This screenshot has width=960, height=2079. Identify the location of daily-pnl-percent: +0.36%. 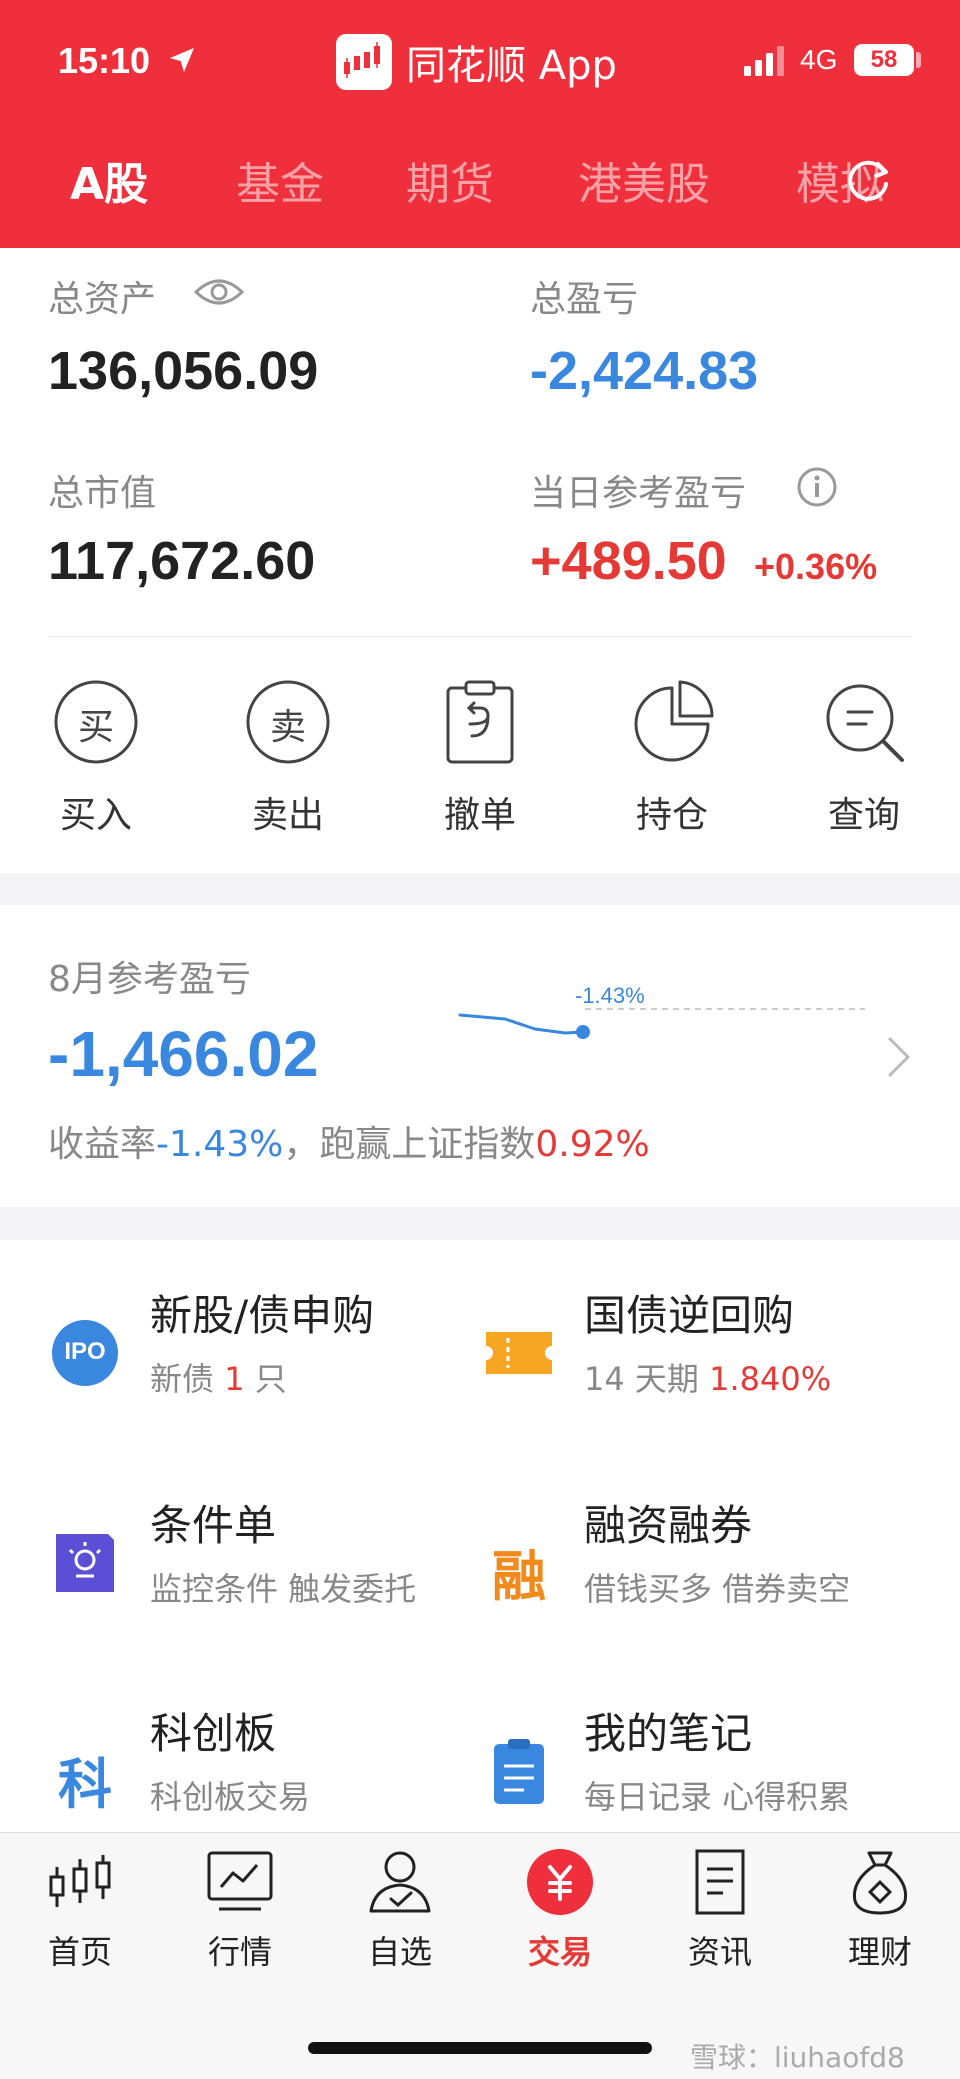
(816, 566).